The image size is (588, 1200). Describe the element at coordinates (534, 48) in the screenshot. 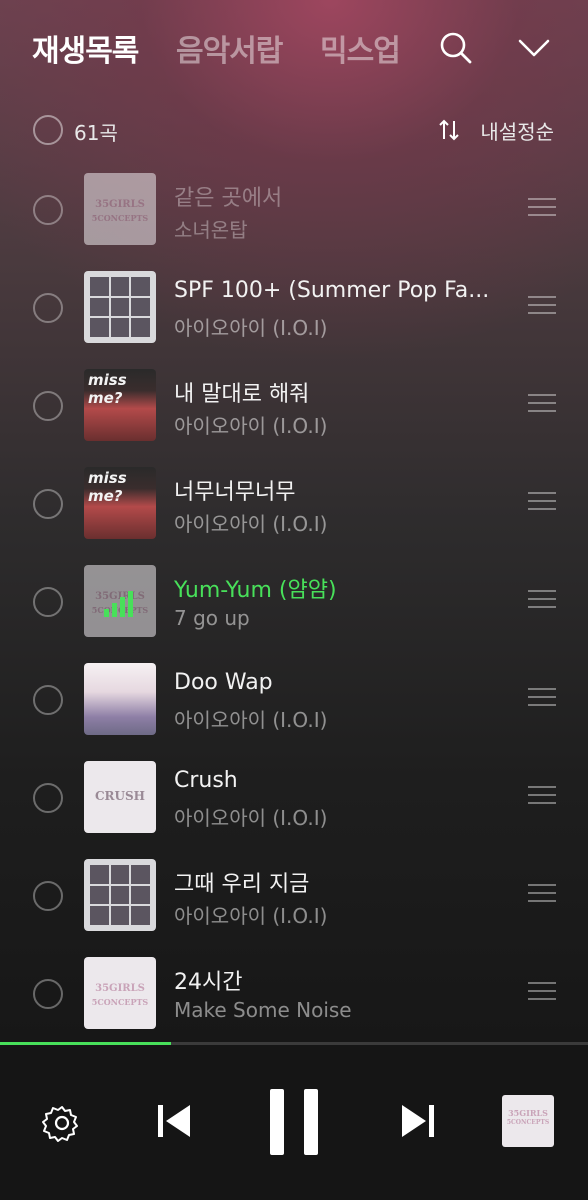

I see `chevron-down-icon` at that location.